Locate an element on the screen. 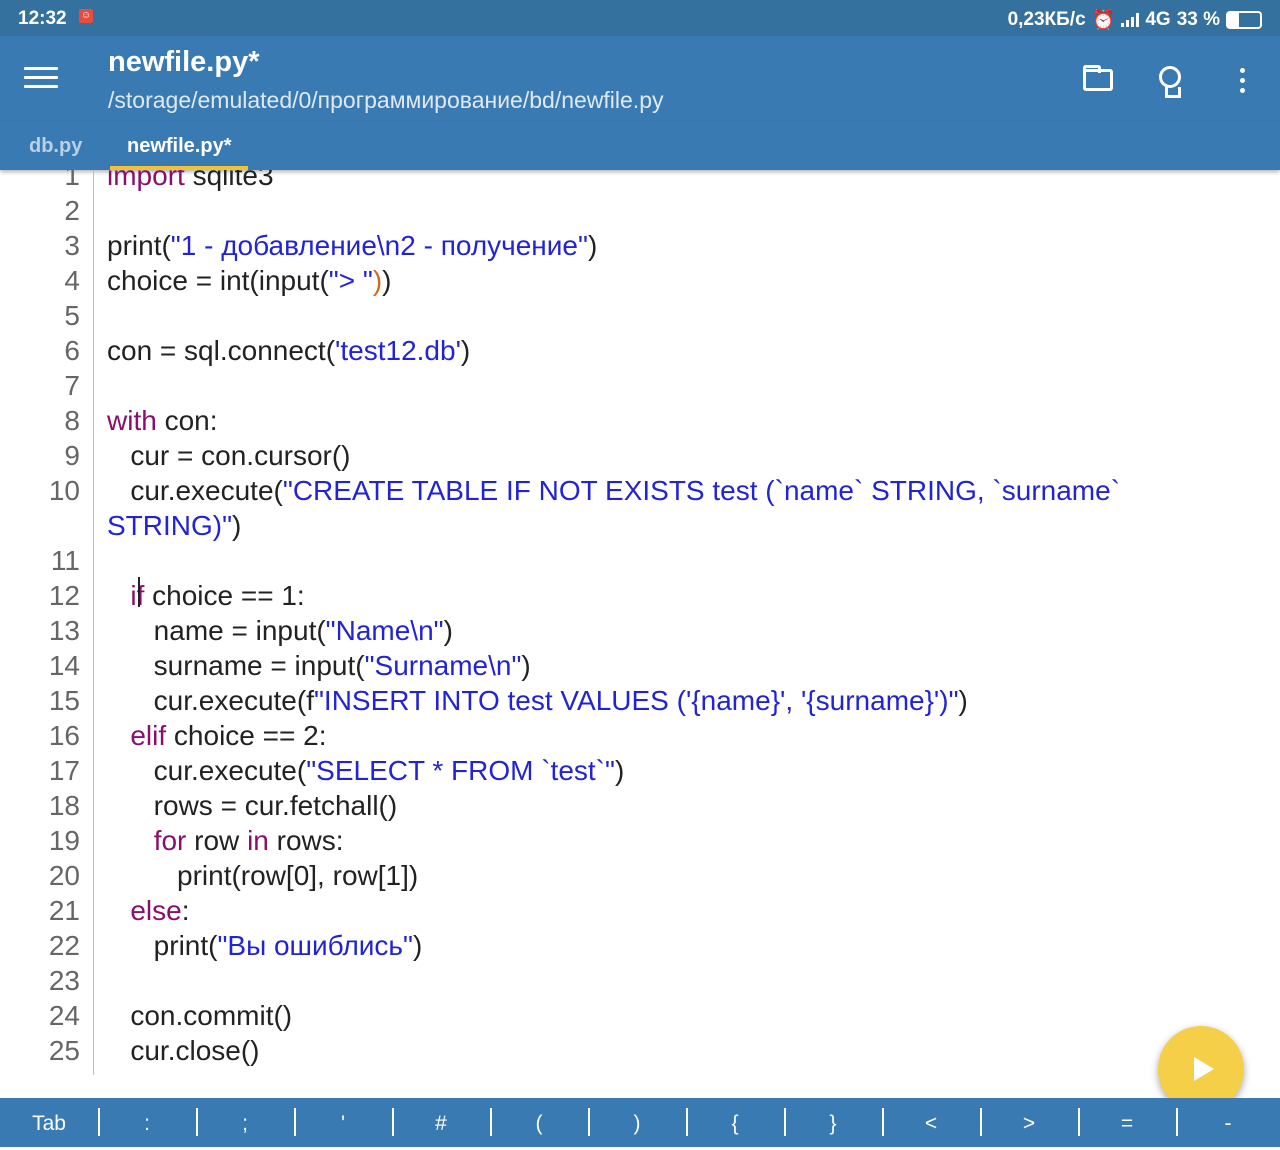  key-10: > is located at coordinates (1029, 1122).